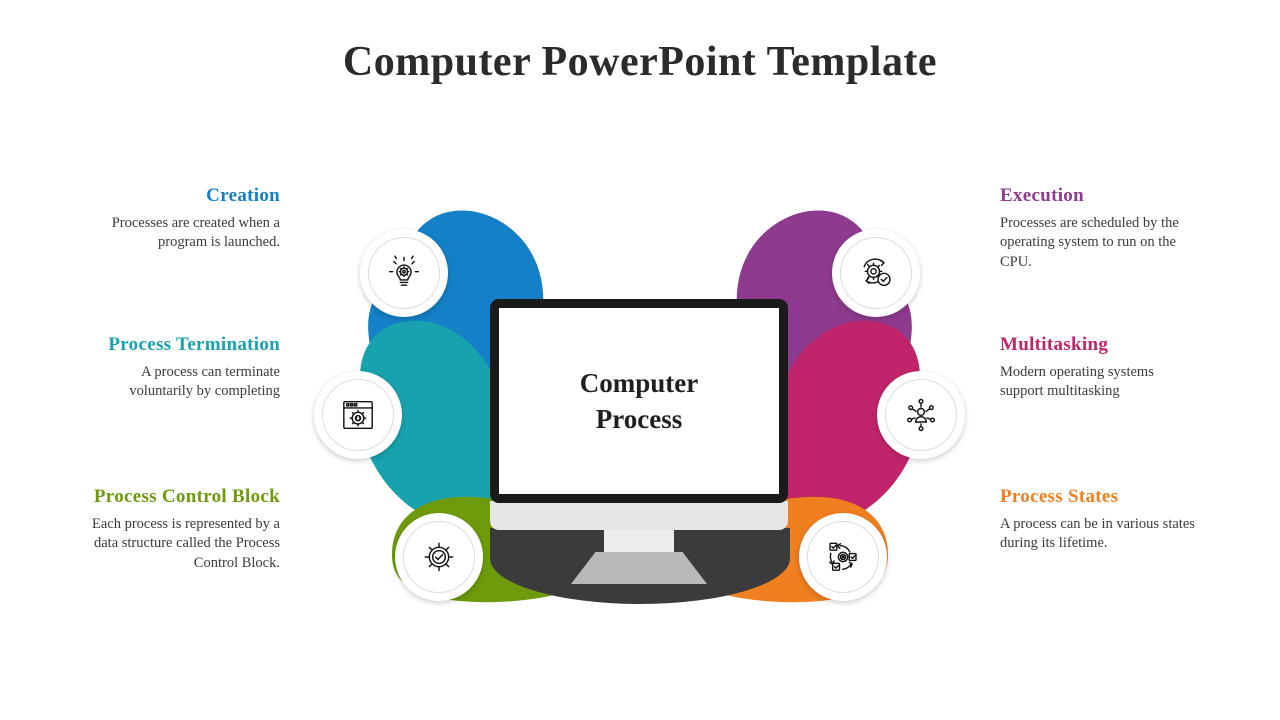 The width and height of the screenshot is (1280, 720). I want to click on icon-bubble-process-states, so click(843, 557).